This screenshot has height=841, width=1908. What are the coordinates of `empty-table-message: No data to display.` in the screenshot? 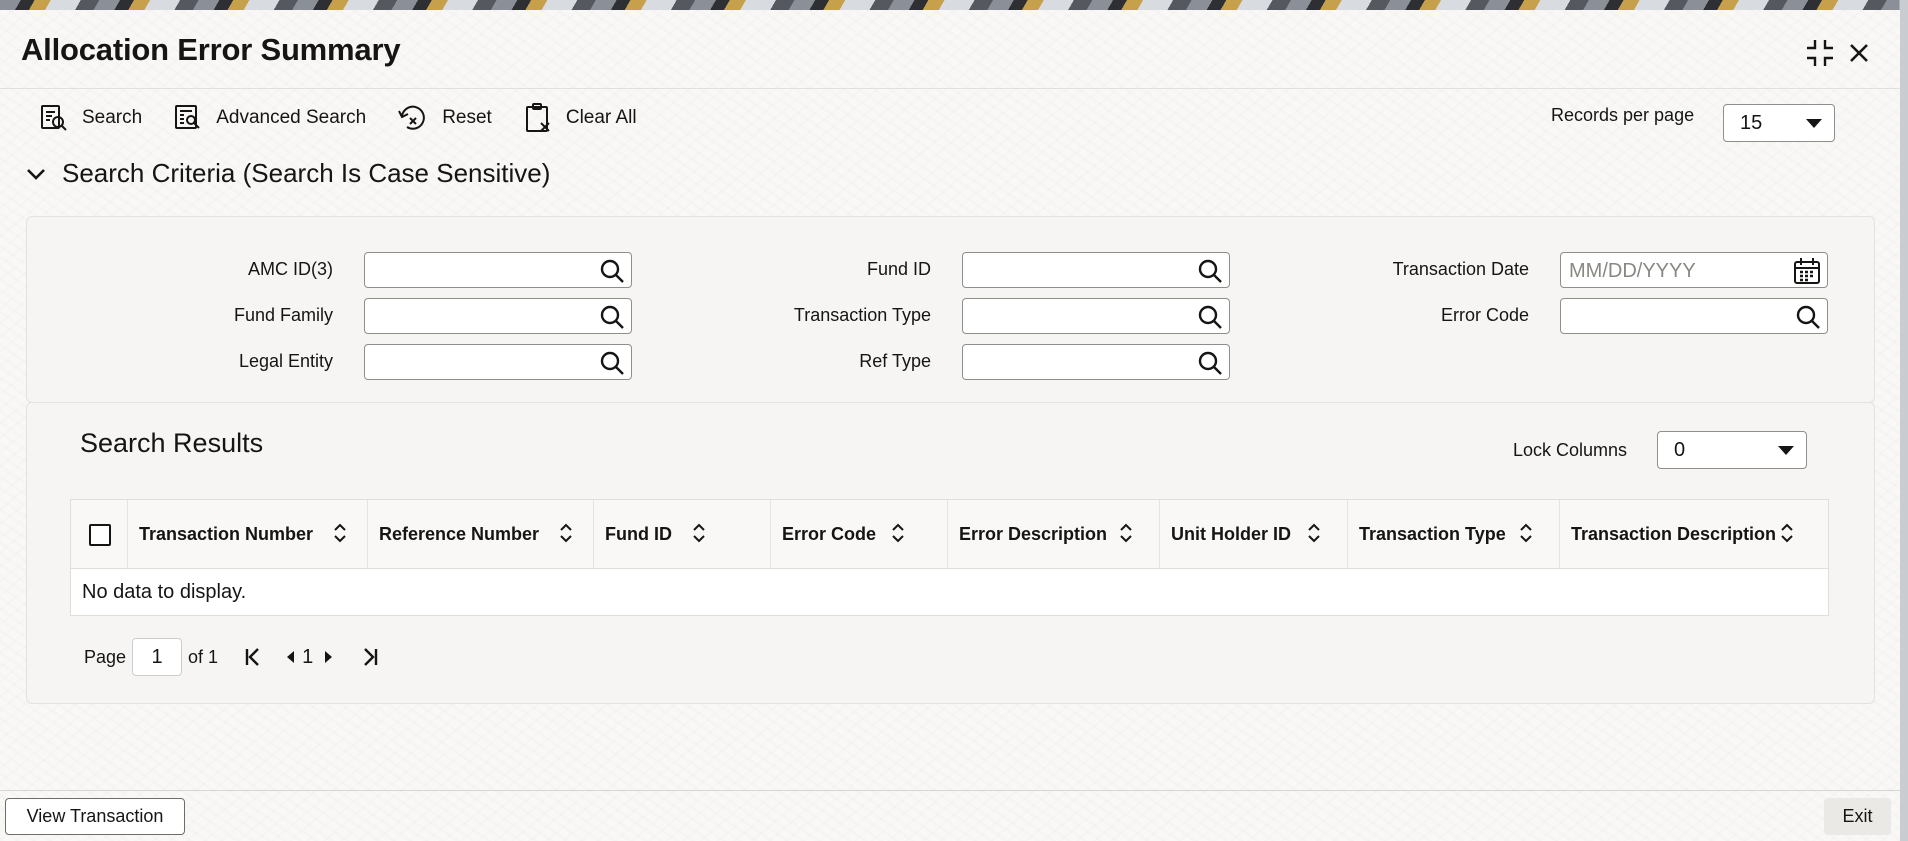 It's located at (164, 592).